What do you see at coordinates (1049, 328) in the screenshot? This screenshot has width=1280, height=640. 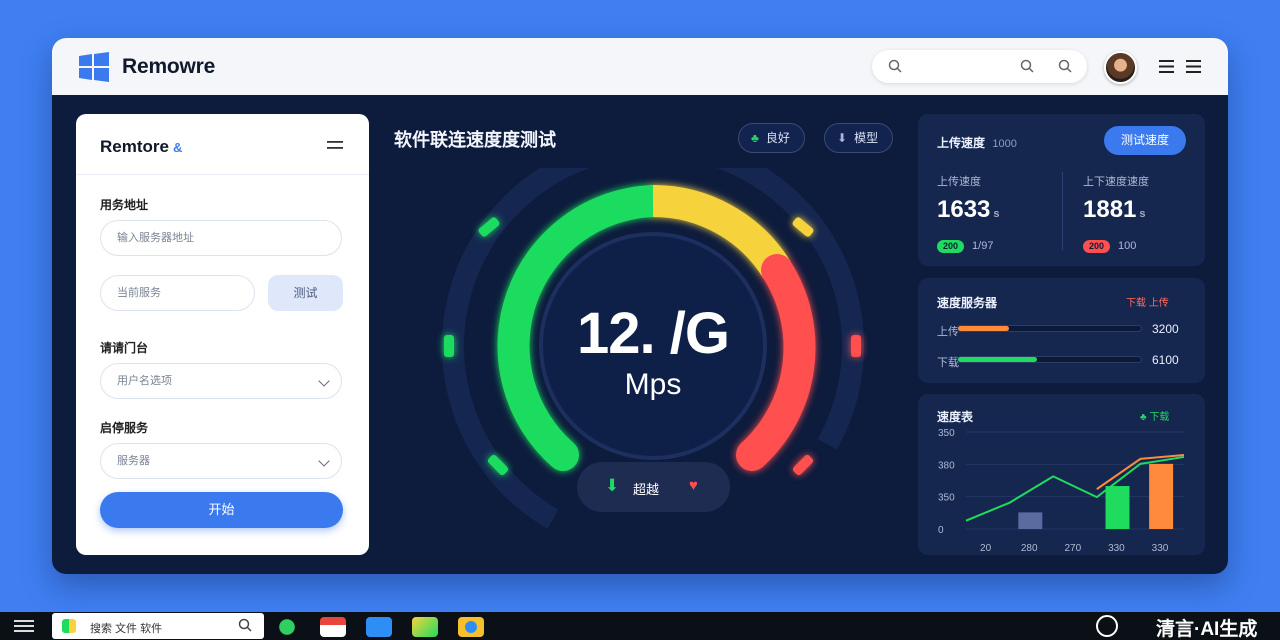 I see `upload-progress-bar` at bounding box center [1049, 328].